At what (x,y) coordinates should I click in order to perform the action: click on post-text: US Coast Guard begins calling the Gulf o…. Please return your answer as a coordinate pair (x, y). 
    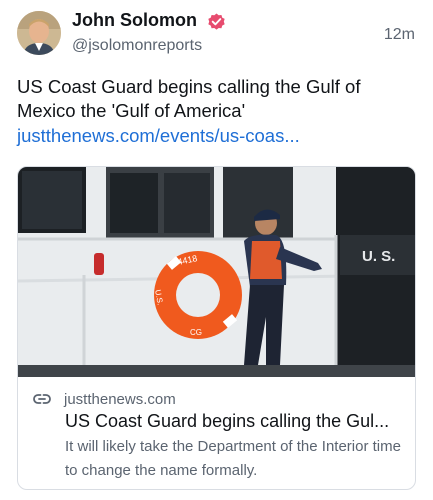
    Looking at the image, I should click on (189, 98).